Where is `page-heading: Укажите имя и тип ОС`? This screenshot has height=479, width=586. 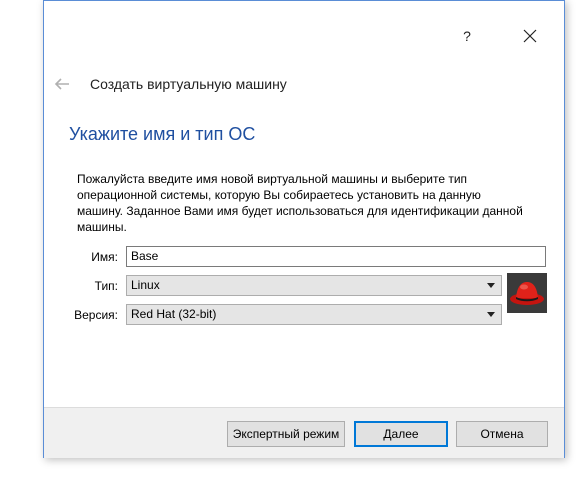 page-heading: Укажите имя и тип ОС is located at coordinates (162, 134).